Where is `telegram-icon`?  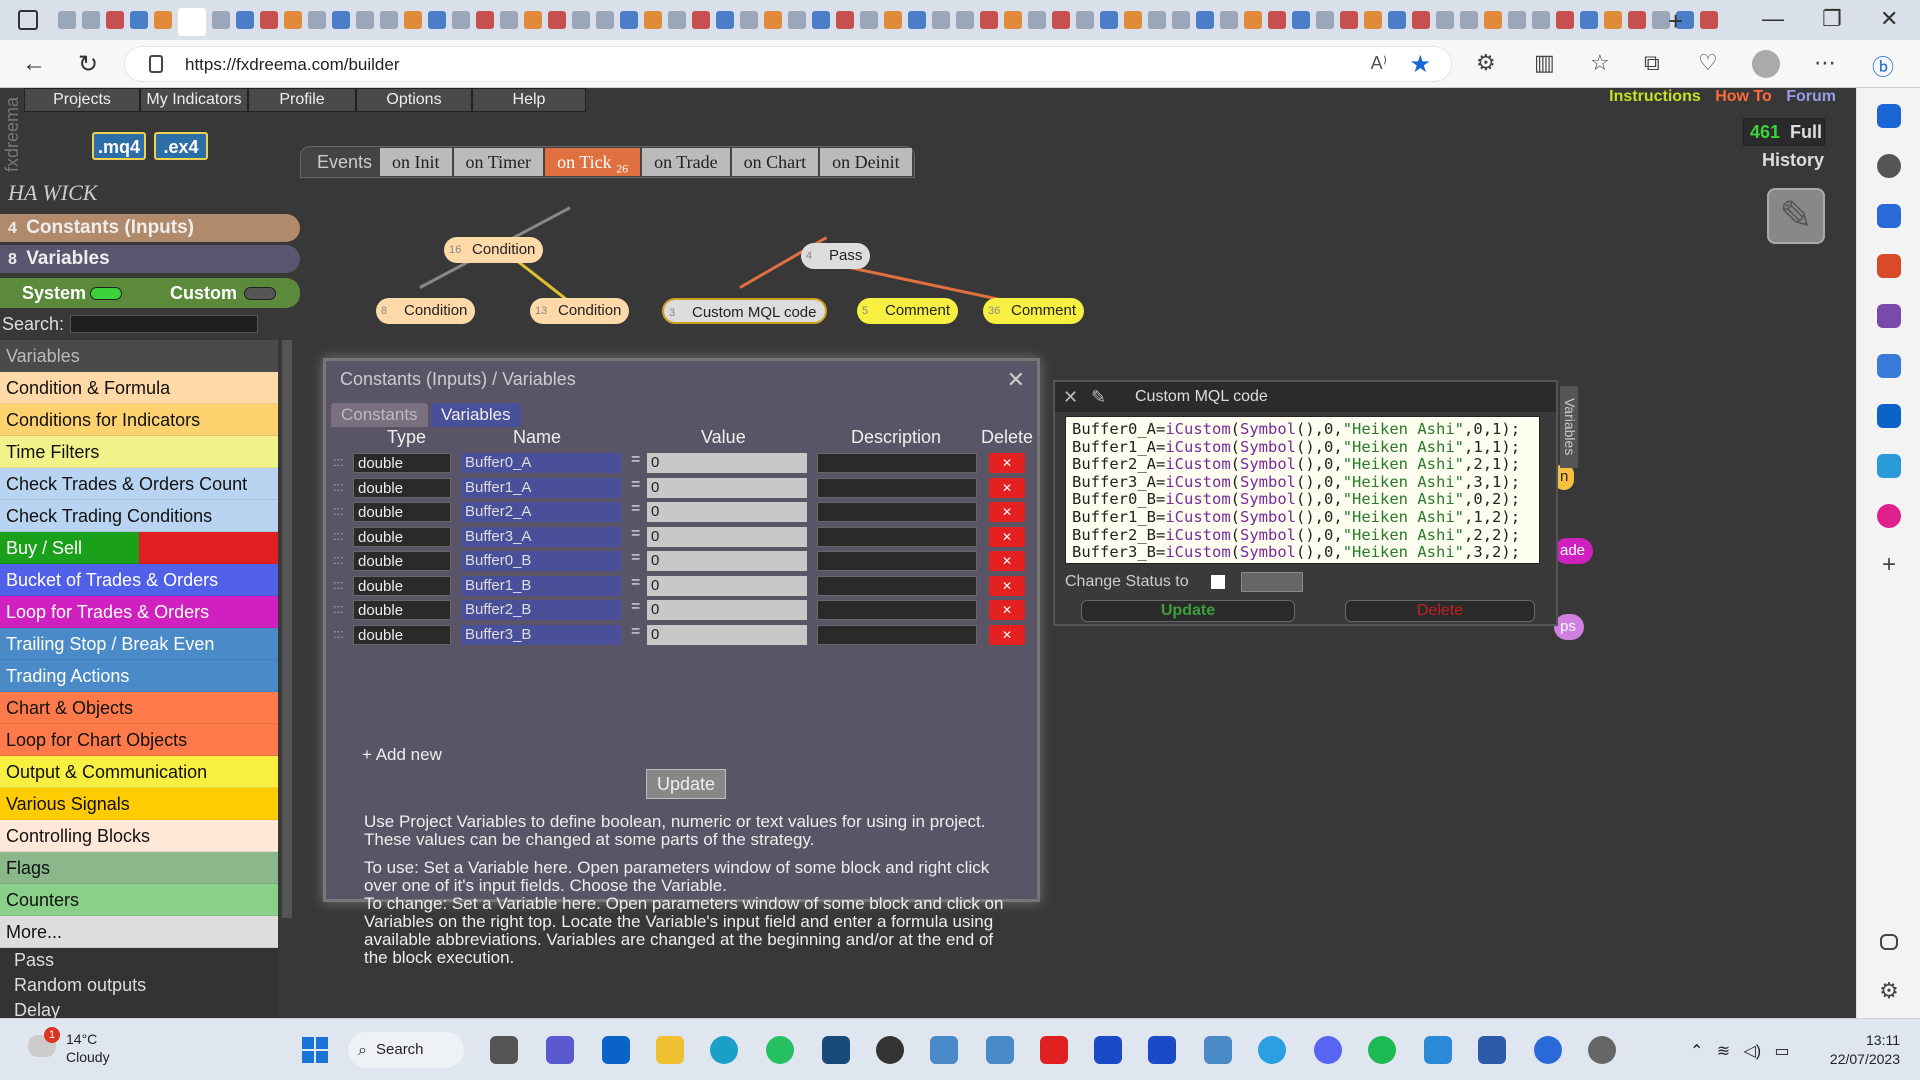
telegram-icon is located at coordinates (1272, 1050).